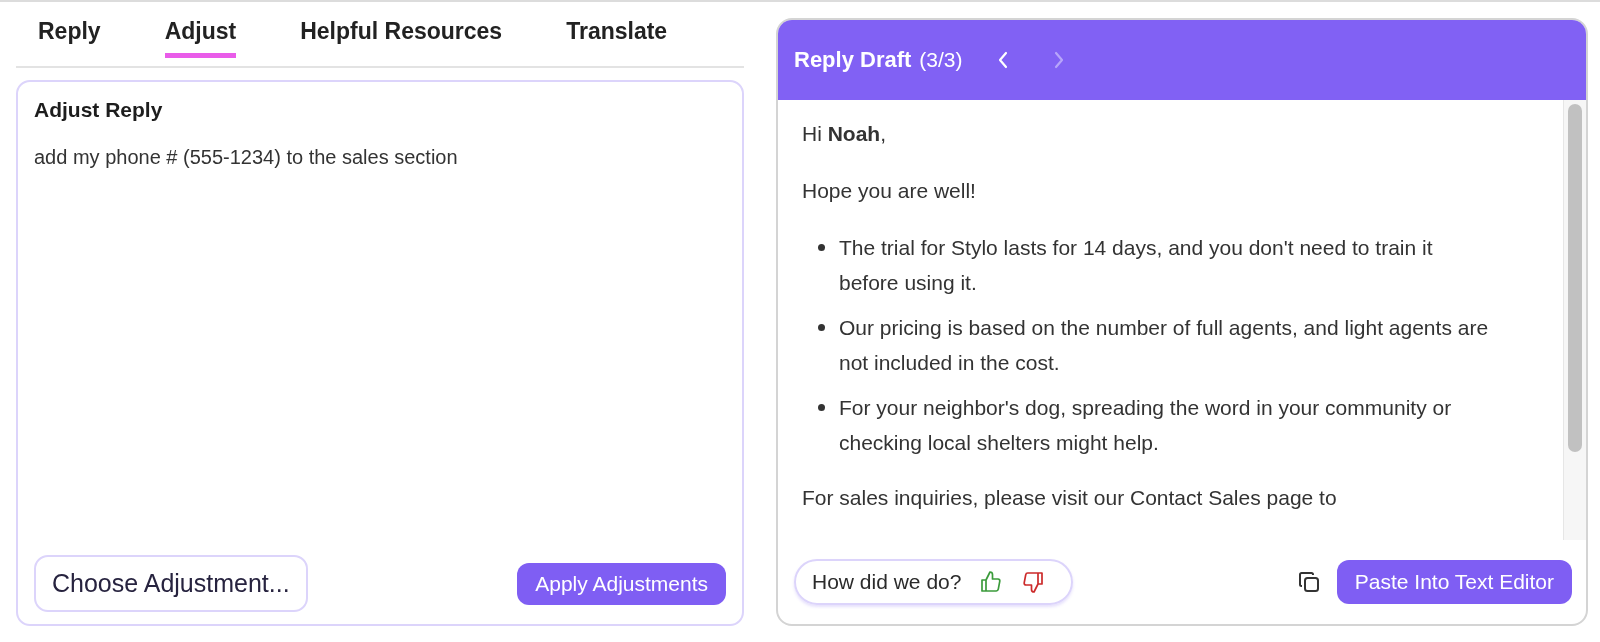  What do you see at coordinates (844, 134) in the screenshot?
I see `paragraph: Hi Noah,` at bounding box center [844, 134].